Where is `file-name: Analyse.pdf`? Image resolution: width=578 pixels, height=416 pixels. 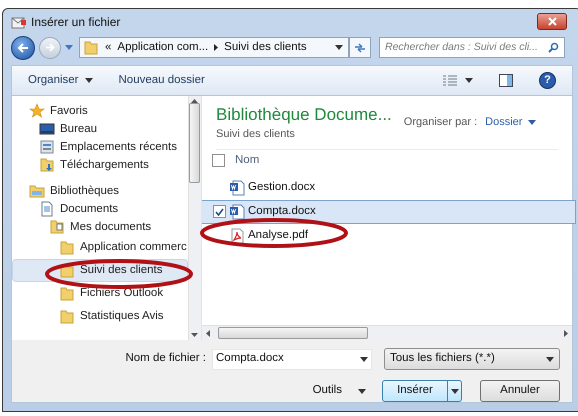 file-name: Analyse.pdf is located at coordinates (278, 236).